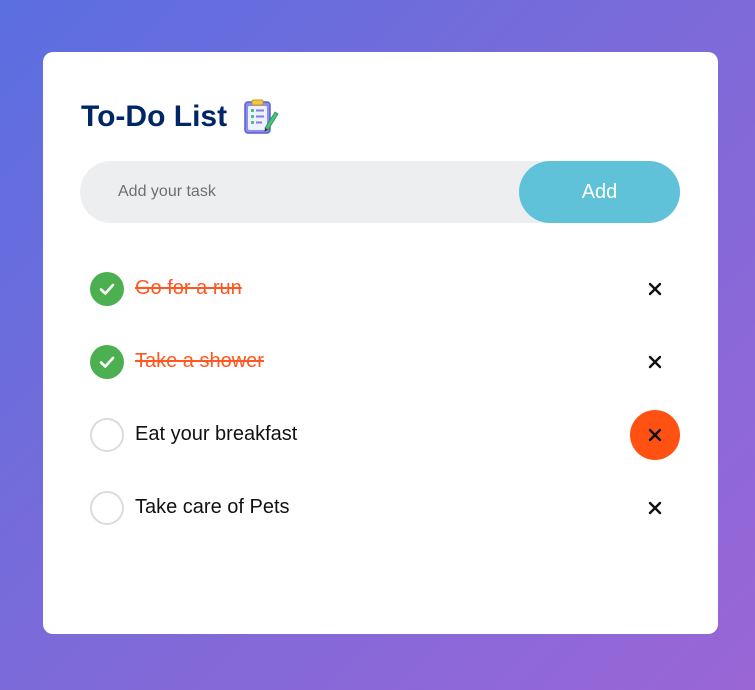  Describe the element at coordinates (154, 116) in the screenshot. I see `page-title: To-Do List` at that location.